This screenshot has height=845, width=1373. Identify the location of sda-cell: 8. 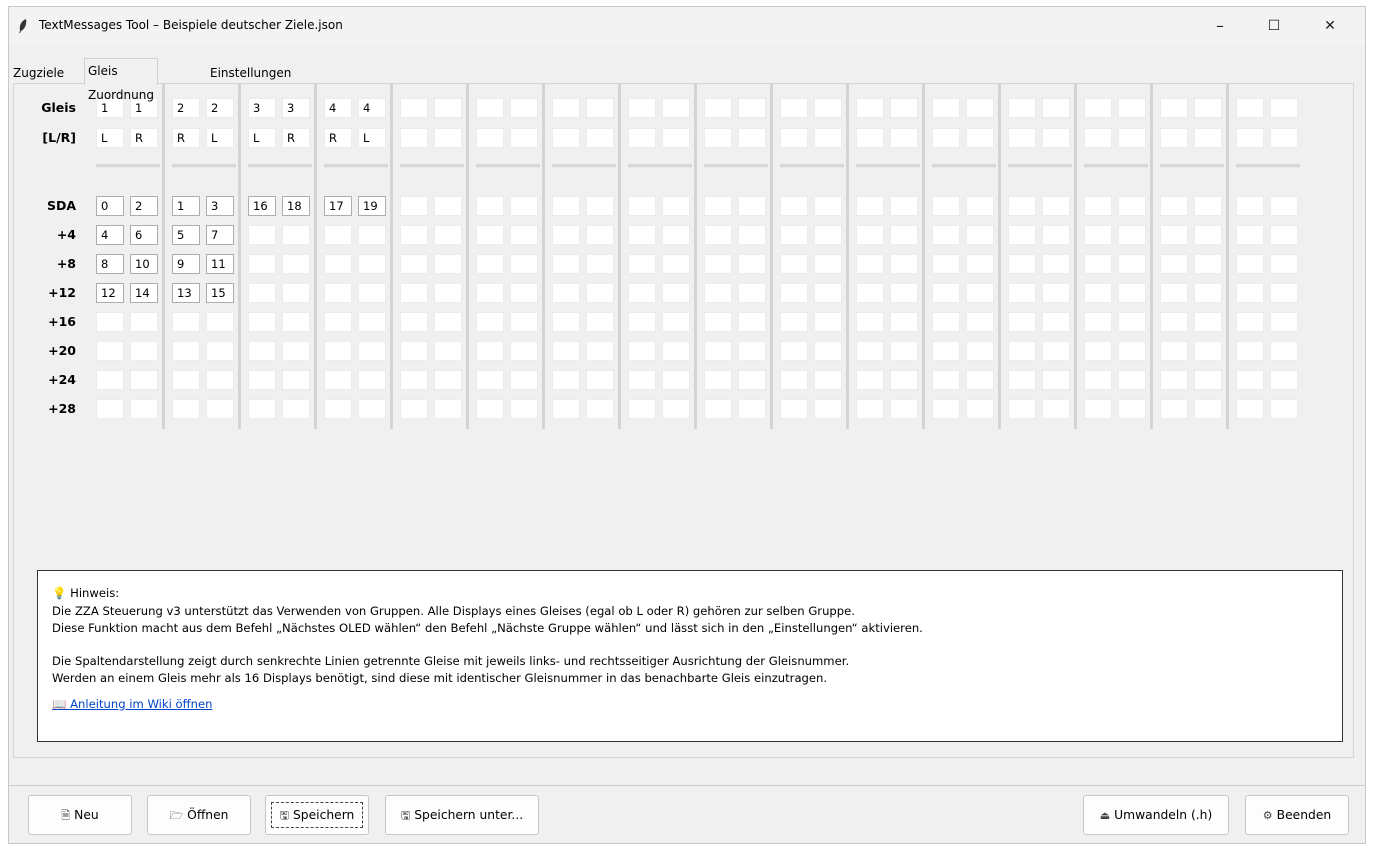
(110, 264).